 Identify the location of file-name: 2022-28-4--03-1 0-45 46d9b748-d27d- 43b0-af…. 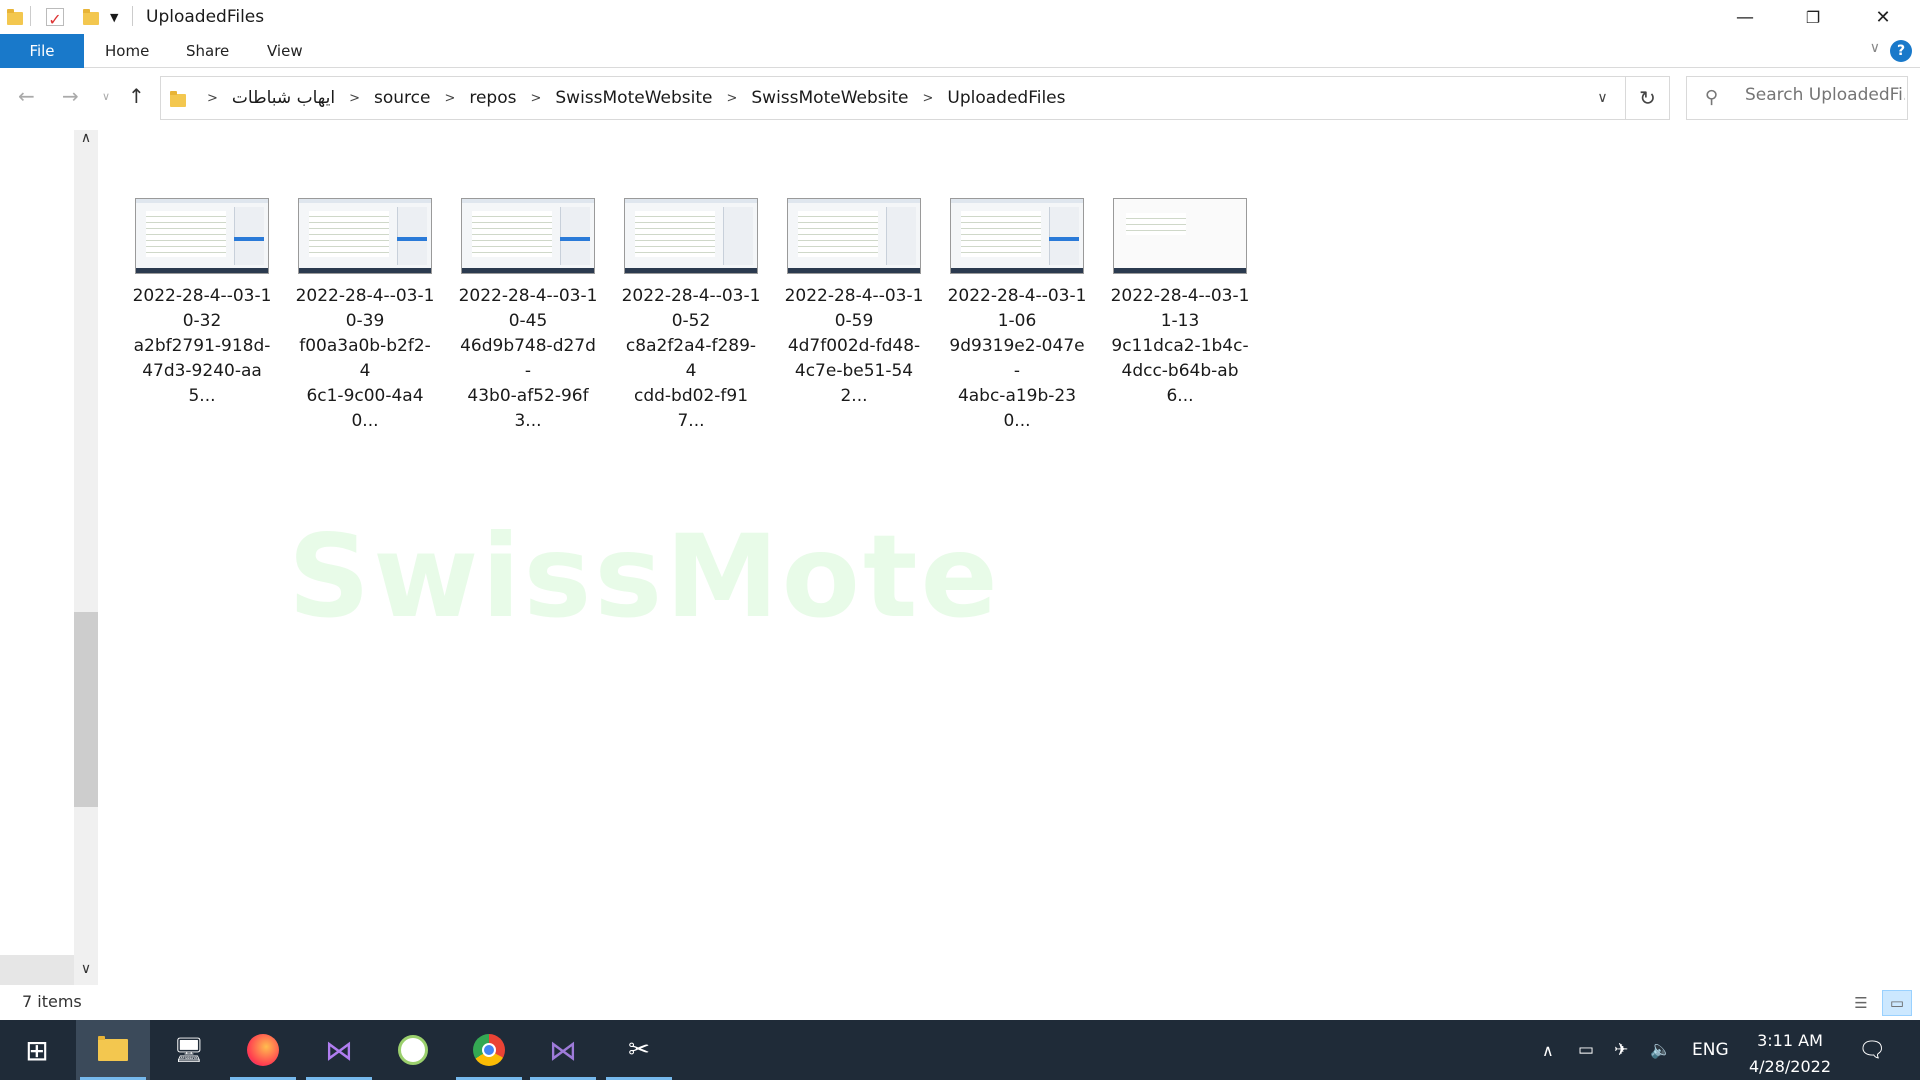
(528, 358).